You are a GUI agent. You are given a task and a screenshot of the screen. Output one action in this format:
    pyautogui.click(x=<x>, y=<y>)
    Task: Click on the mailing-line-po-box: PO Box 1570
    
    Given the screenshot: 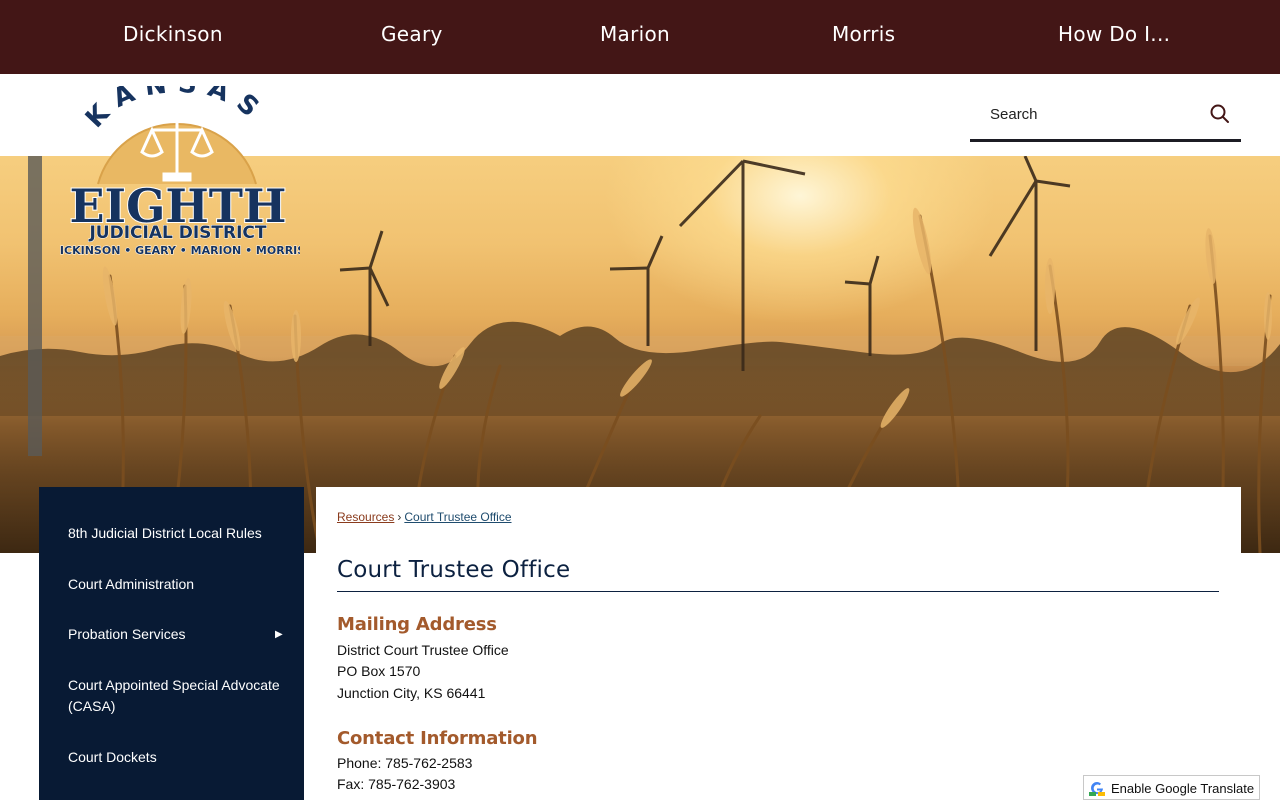 What is the action you would take?
    pyautogui.click(x=379, y=671)
    